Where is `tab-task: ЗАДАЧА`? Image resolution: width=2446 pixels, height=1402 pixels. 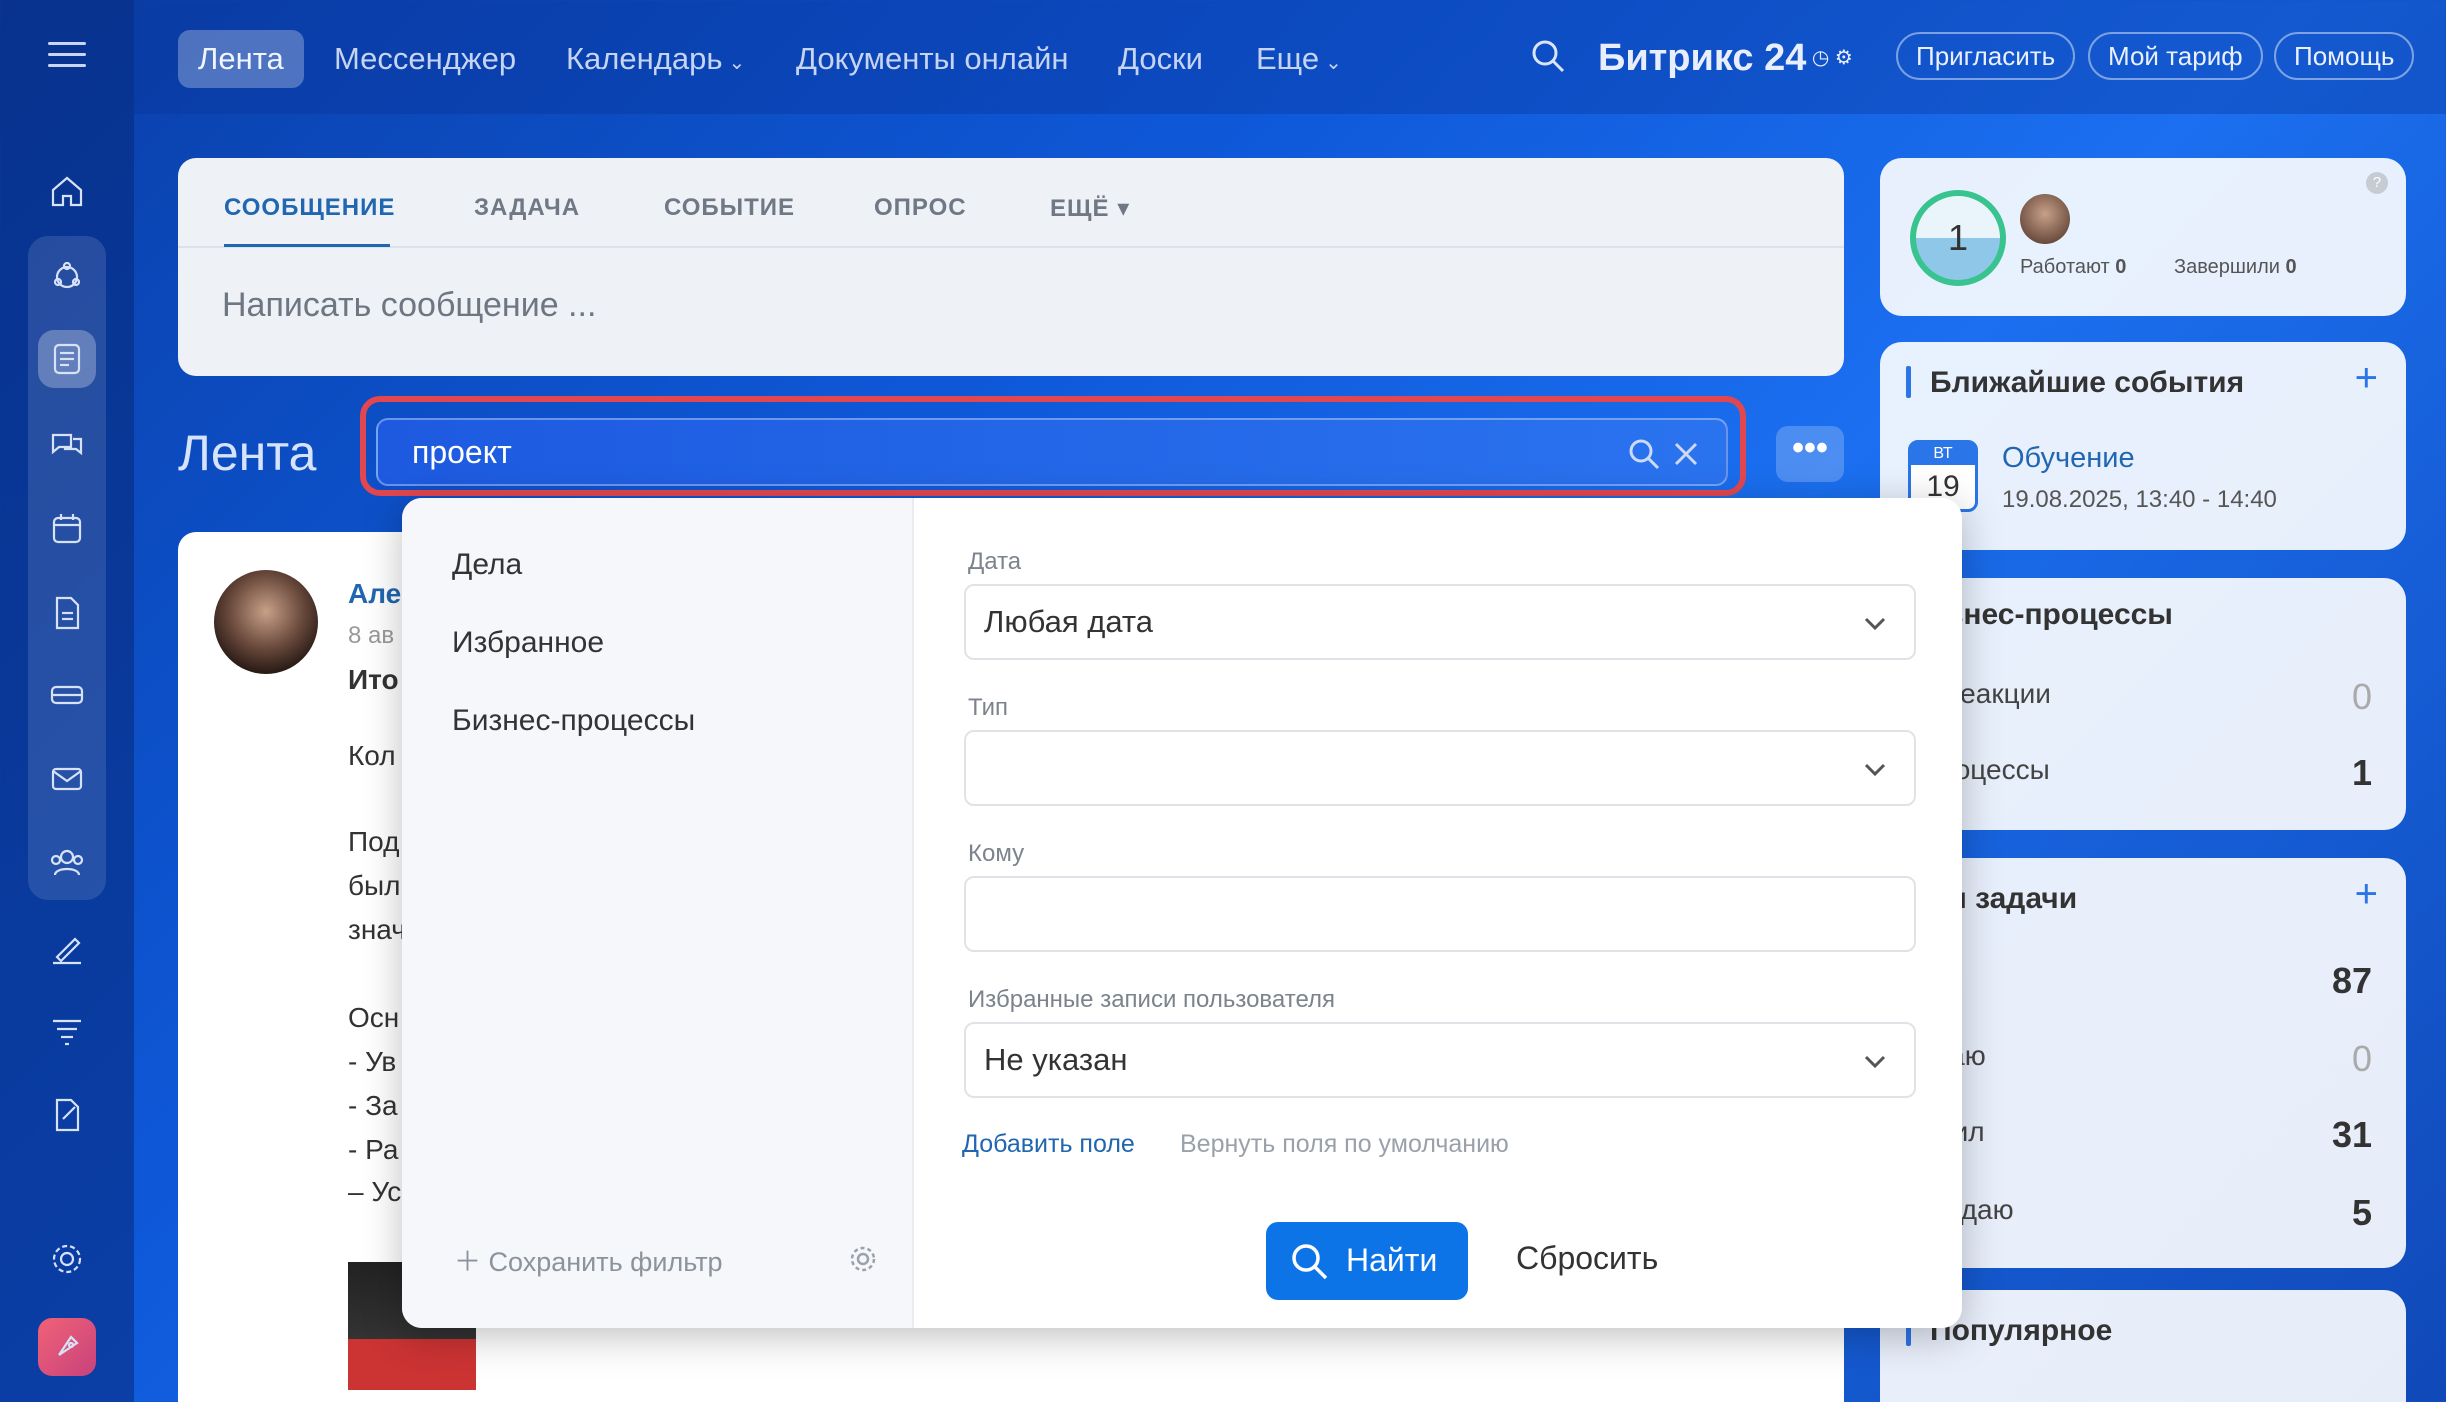
tab-task: ЗАДАЧА is located at coordinates (527, 208).